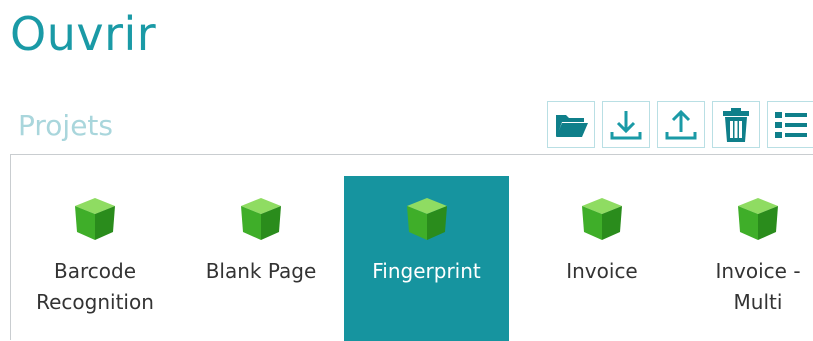  Describe the element at coordinates (95, 286) in the screenshot. I see `project-label: Barcode Recognition` at that location.